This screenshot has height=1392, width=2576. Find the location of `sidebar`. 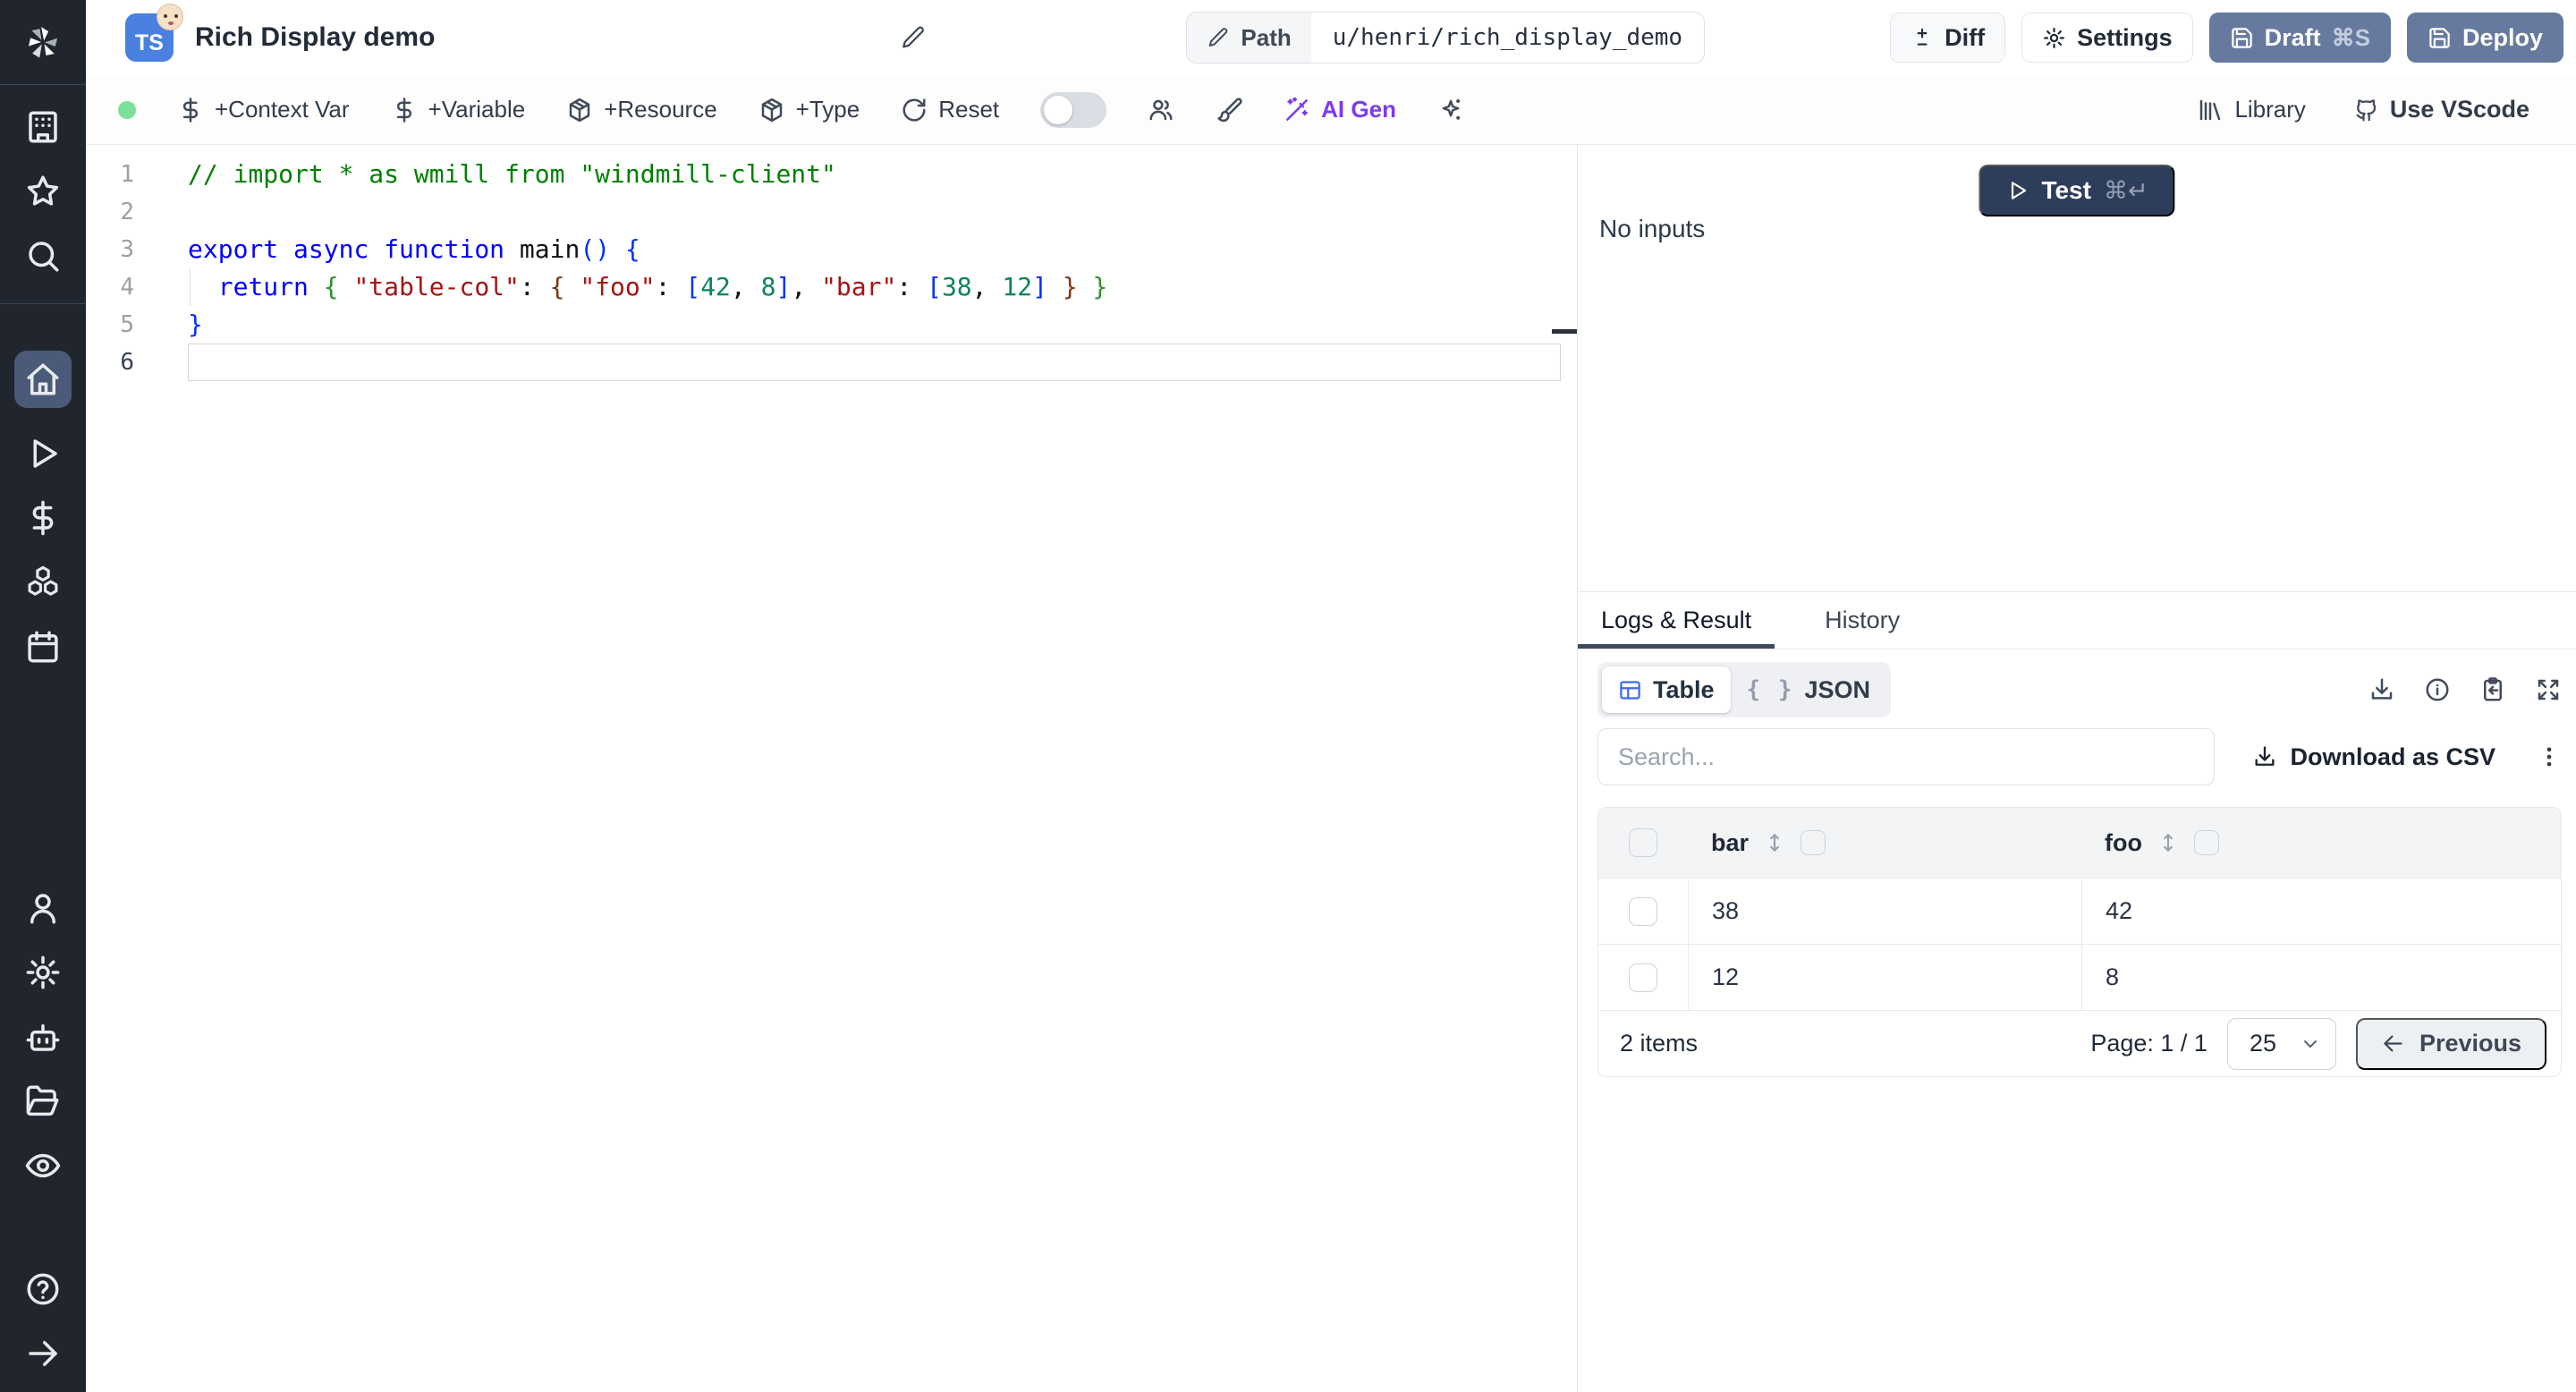

sidebar is located at coordinates (43, 696).